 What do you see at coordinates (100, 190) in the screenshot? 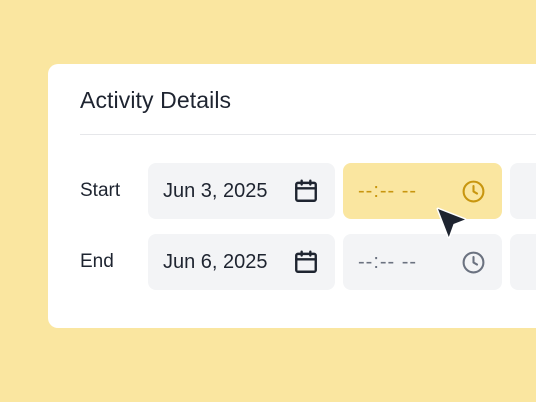
I see `start-label: Start` at bounding box center [100, 190].